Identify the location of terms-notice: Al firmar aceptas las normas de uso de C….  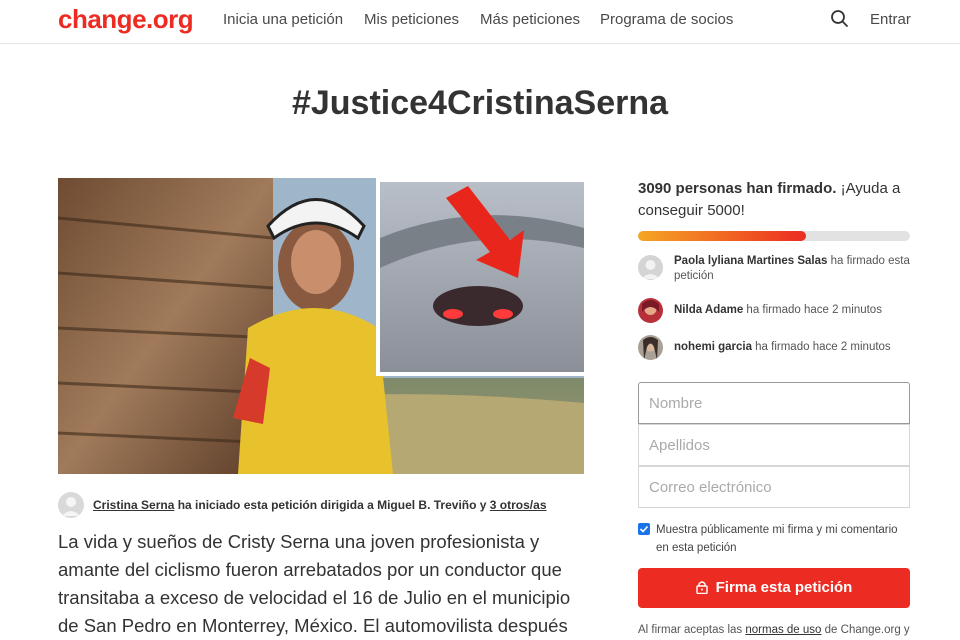
(788, 630).